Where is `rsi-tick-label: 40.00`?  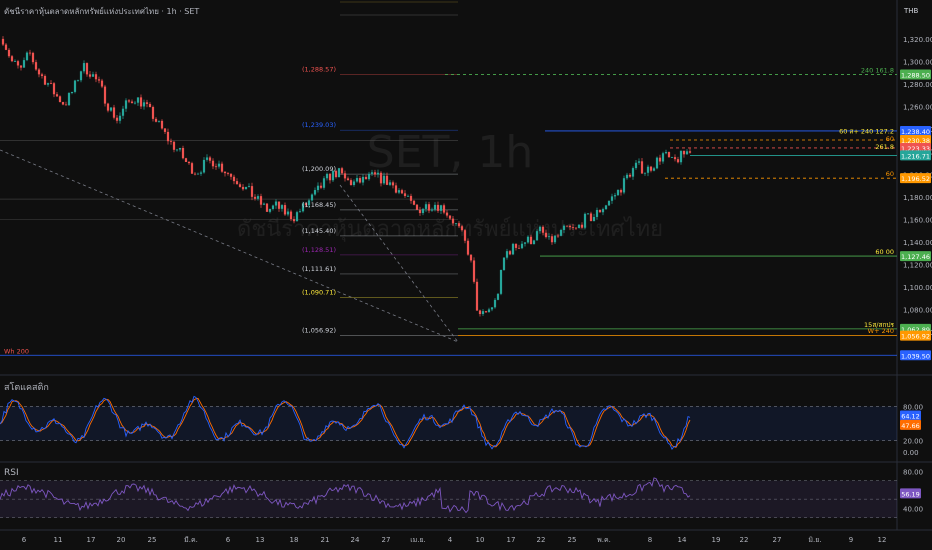 rsi-tick-label: 40.00 is located at coordinates (913, 509).